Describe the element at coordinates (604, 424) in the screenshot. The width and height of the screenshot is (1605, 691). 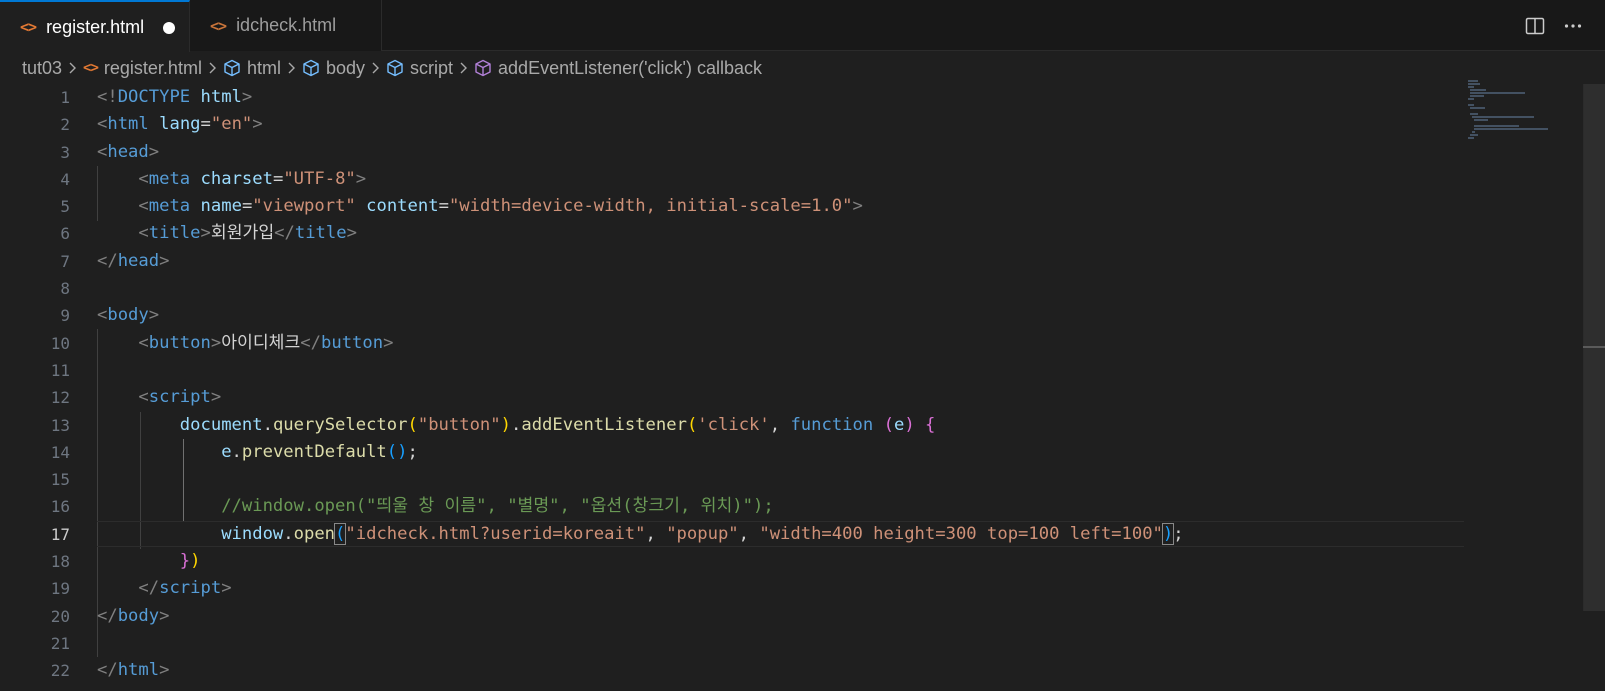
I see `code-token: addEventListener` at that location.